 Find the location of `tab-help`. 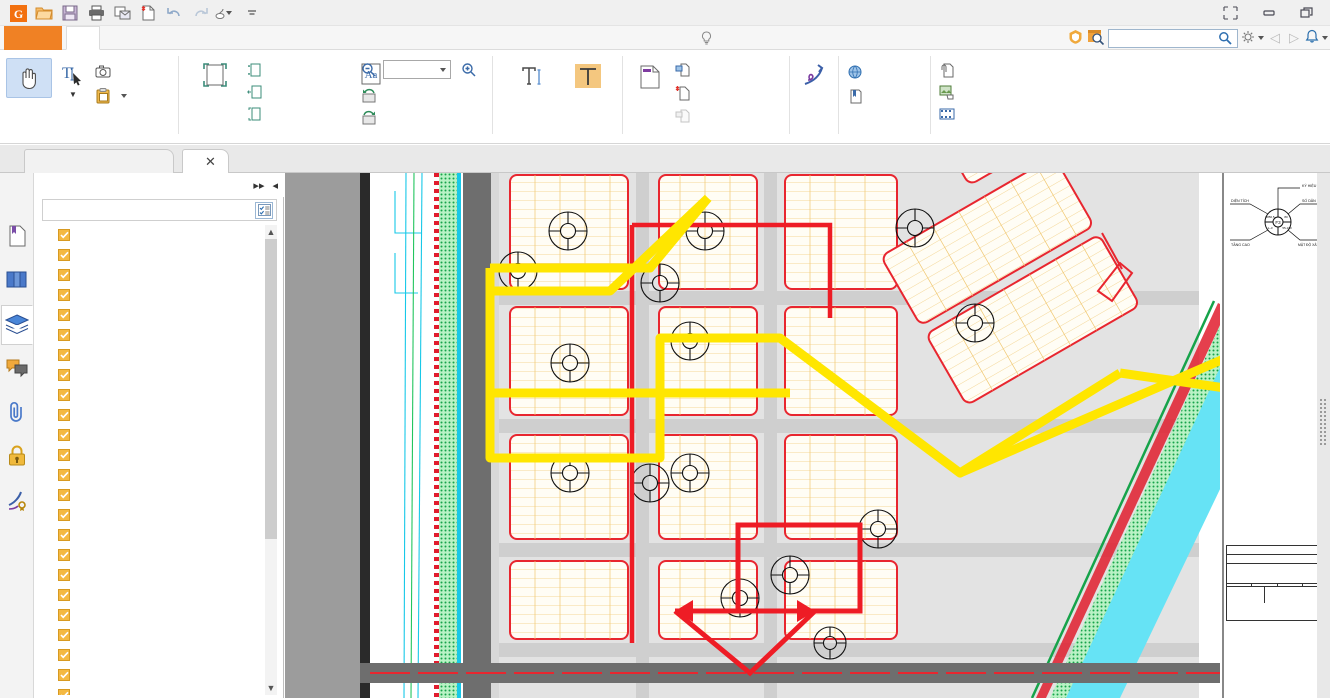

tab-help is located at coordinates (308, 38).